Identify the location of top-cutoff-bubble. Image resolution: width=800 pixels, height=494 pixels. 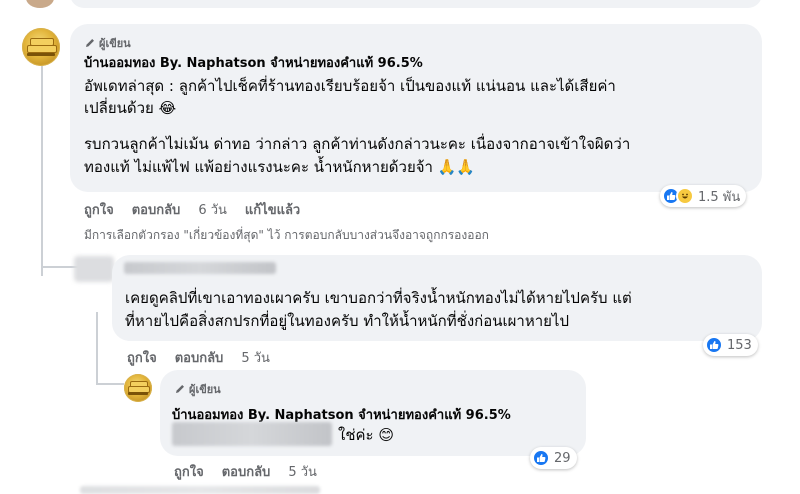
(416, 4).